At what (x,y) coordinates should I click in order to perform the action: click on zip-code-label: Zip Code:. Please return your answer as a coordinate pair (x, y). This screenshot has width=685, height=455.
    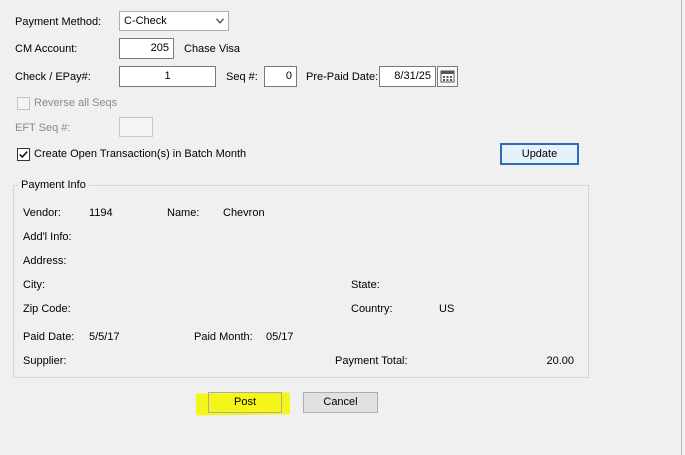
    Looking at the image, I should click on (47, 309).